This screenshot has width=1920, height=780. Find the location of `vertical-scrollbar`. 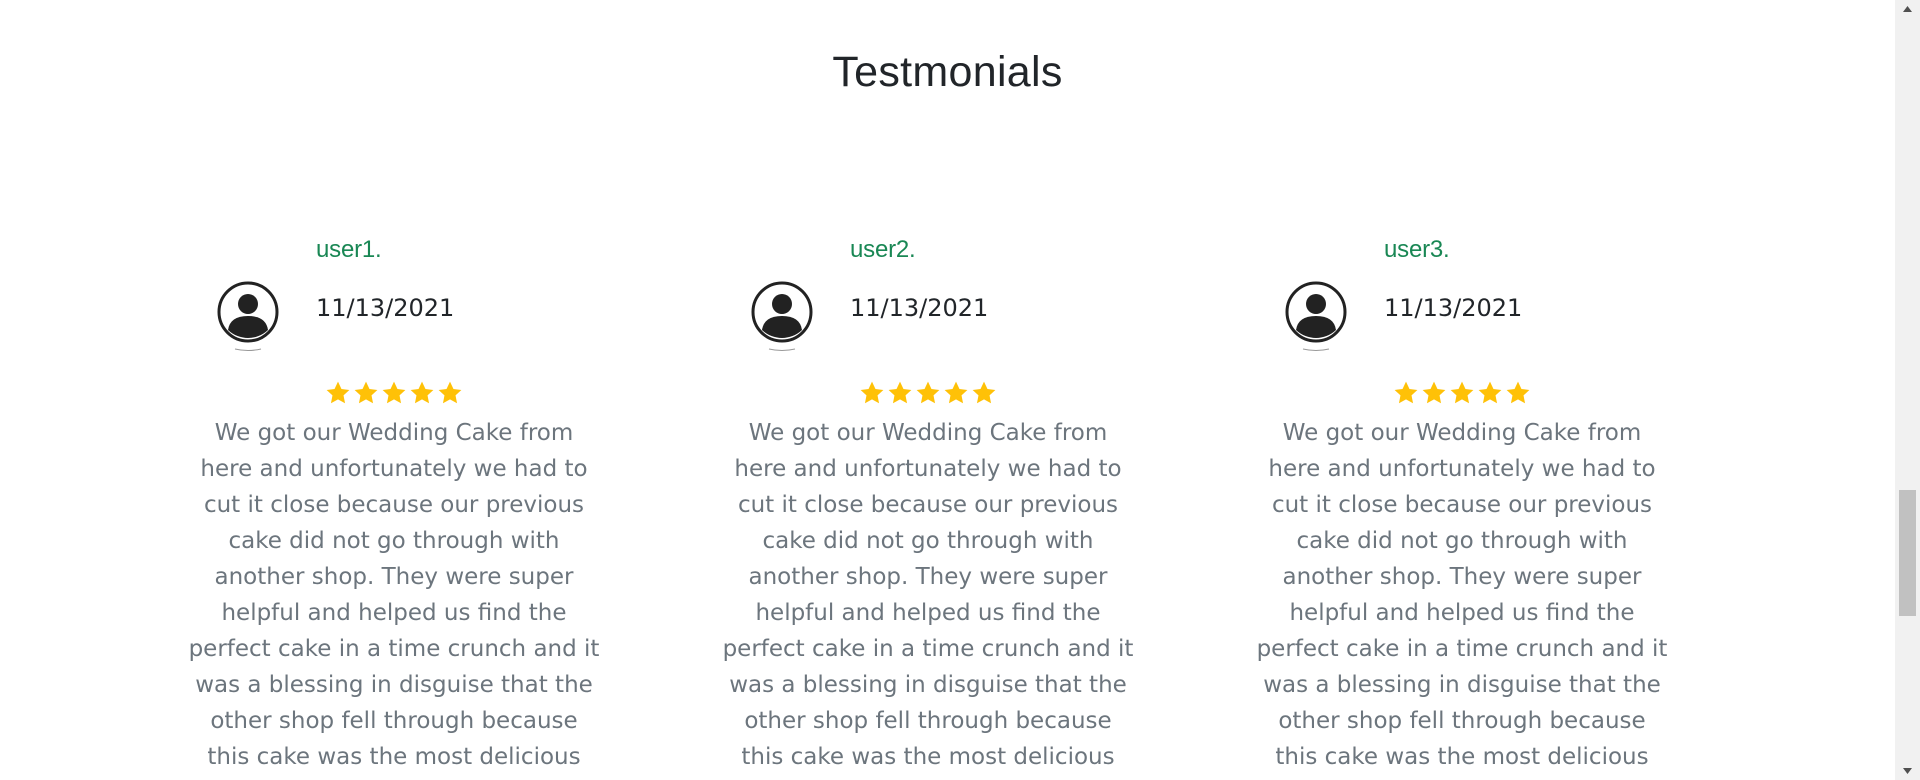

vertical-scrollbar is located at coordinates (1907, 390).